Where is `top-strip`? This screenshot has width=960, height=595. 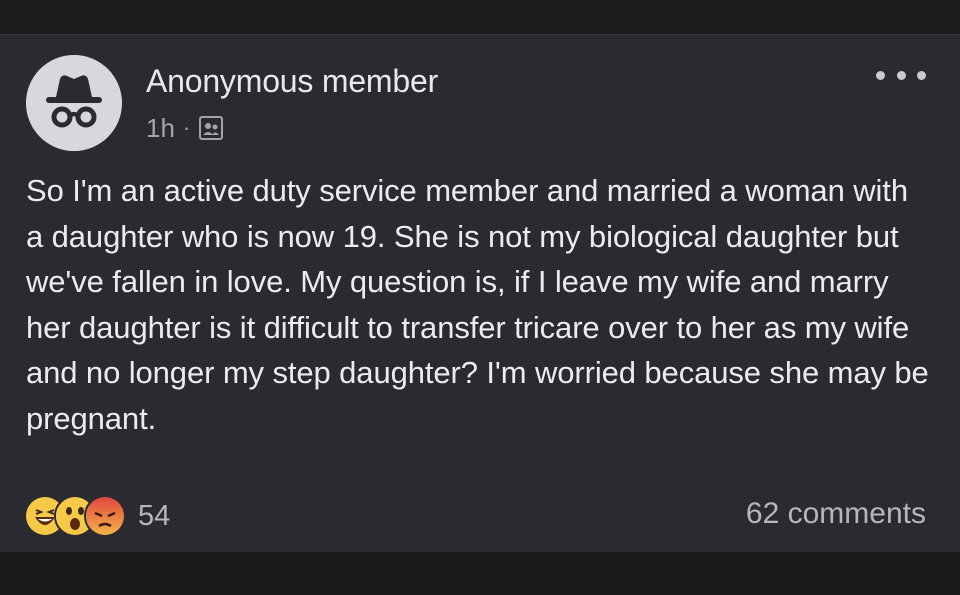
top-strip is located at coordinates (480, 17).